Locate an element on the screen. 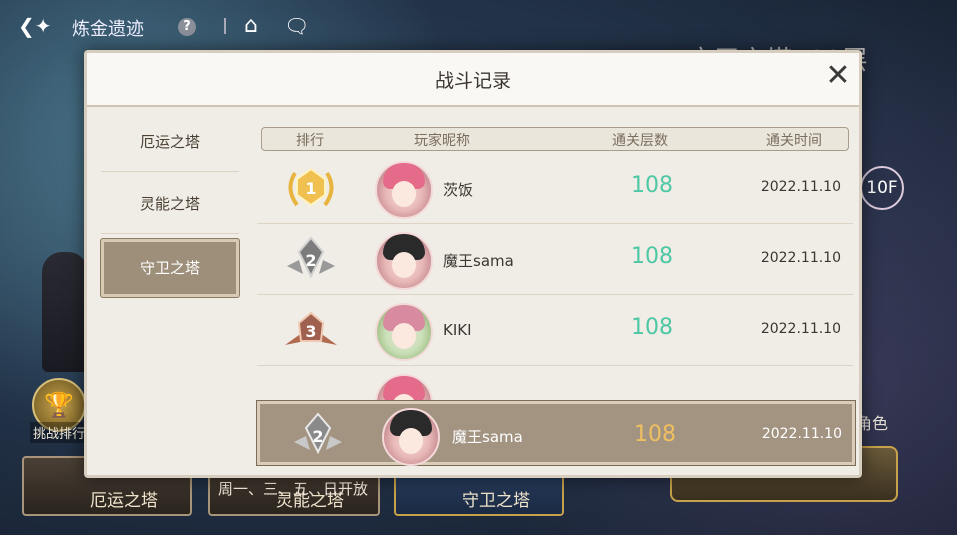 Image resolution: width=957 pixels, height=535 pixels. floor-indicator: 10F is located at coordinates (882, 188).